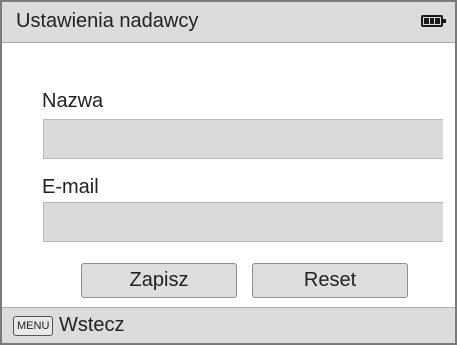 The width and height of the screenshot is (457, 345). I want to click on email-label: E-mail, so click(70, 187).